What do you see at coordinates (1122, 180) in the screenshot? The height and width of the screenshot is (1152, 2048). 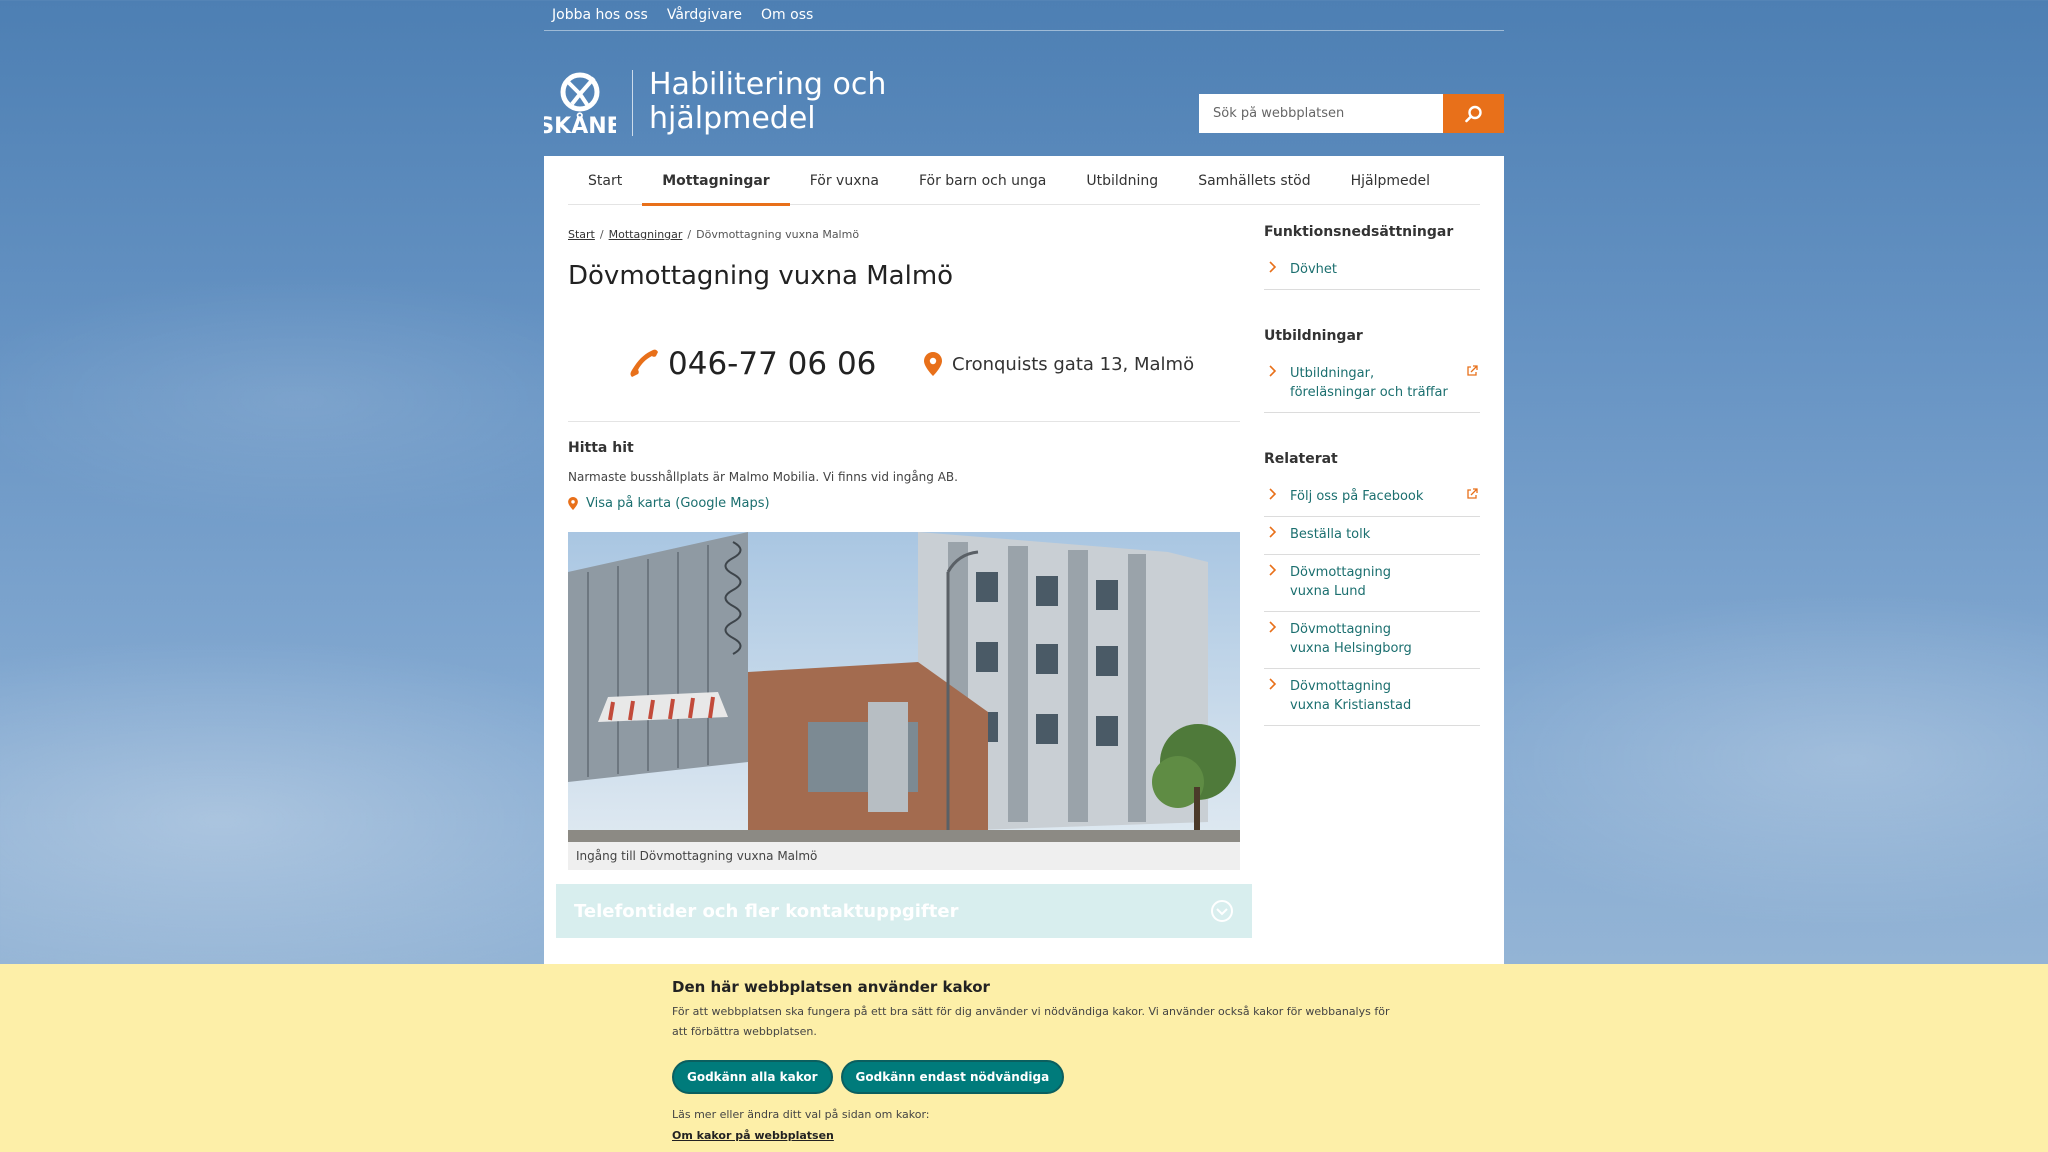 I see `nav-utbildning: Utbildning` at bounding box center [1122, 180].